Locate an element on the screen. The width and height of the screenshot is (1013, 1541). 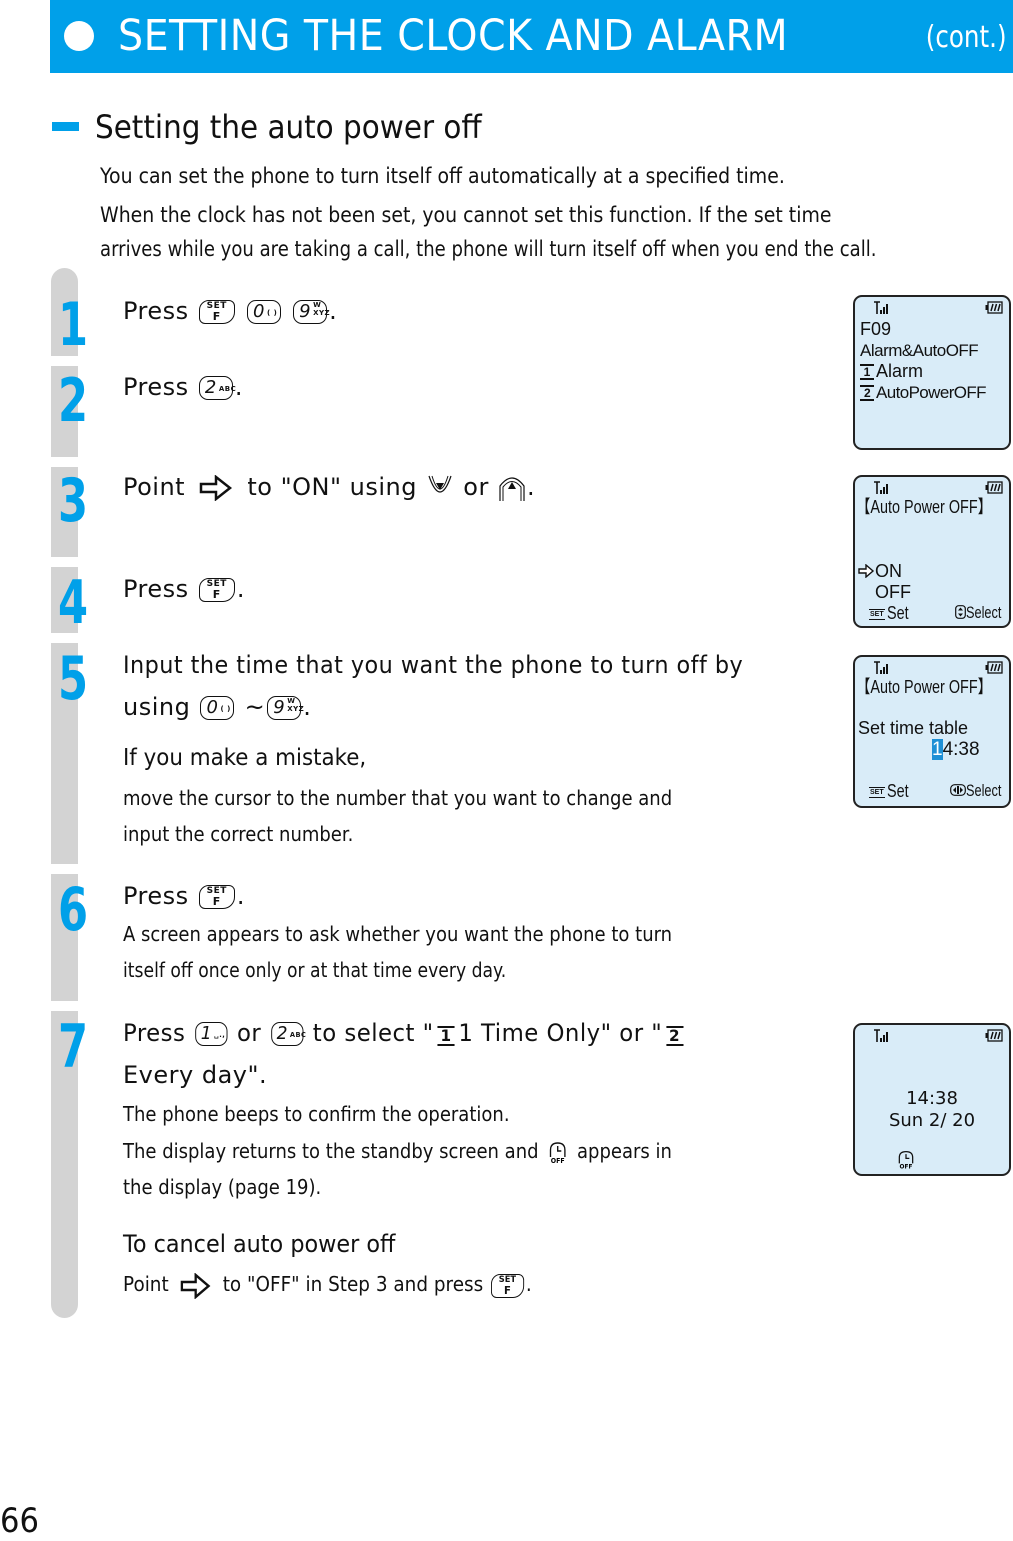
step-number: 5 is located at coordinates (73, 679).